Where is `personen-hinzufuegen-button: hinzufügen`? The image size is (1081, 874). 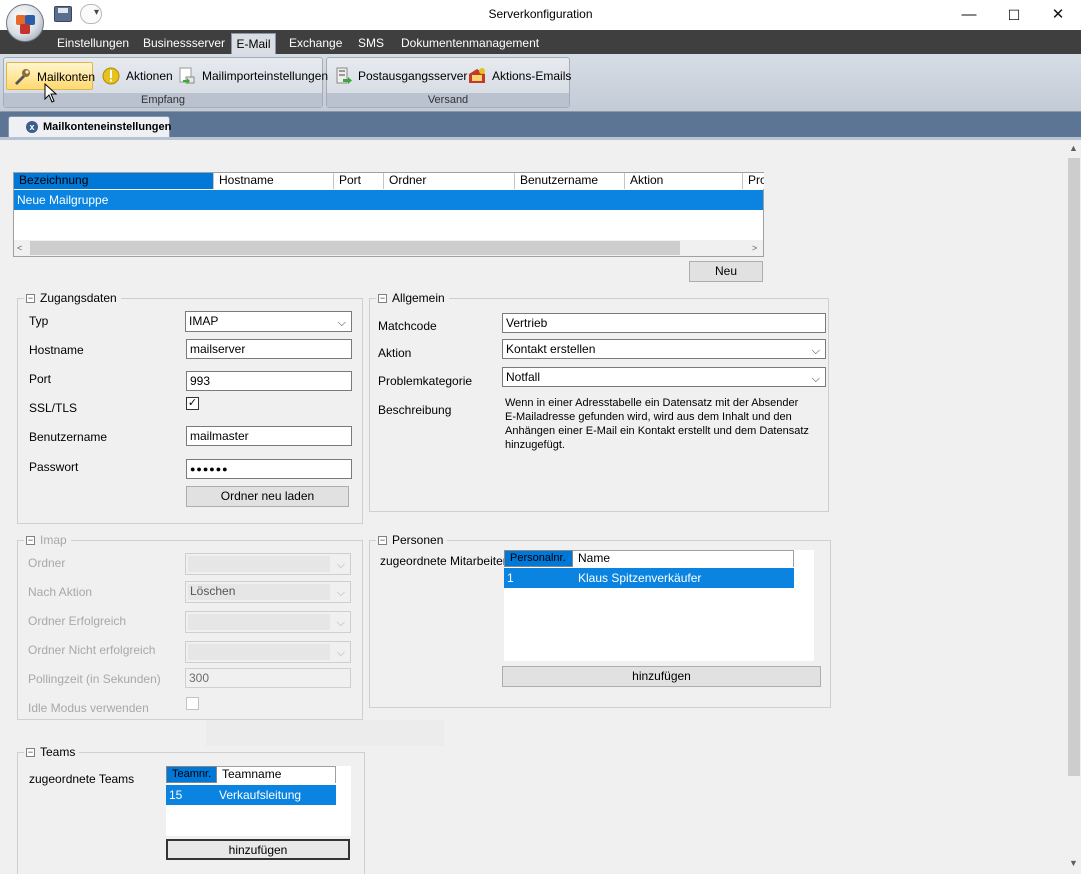
personen-hinzufuegen-button: hinzufügen is located at coordinates (661, 676).